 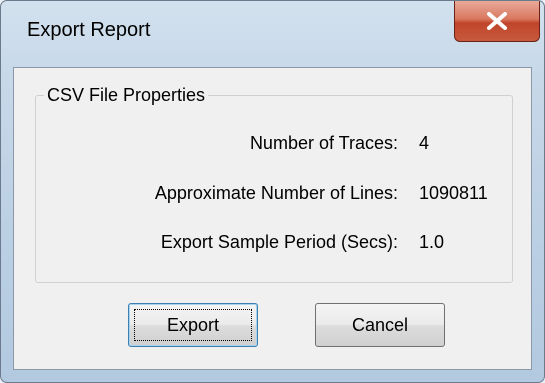 What do you see at coordinates (453, 193) in the screenshot?
I see `approx-number-of-lines-value: 1090811` at bounding box center [453, 193].